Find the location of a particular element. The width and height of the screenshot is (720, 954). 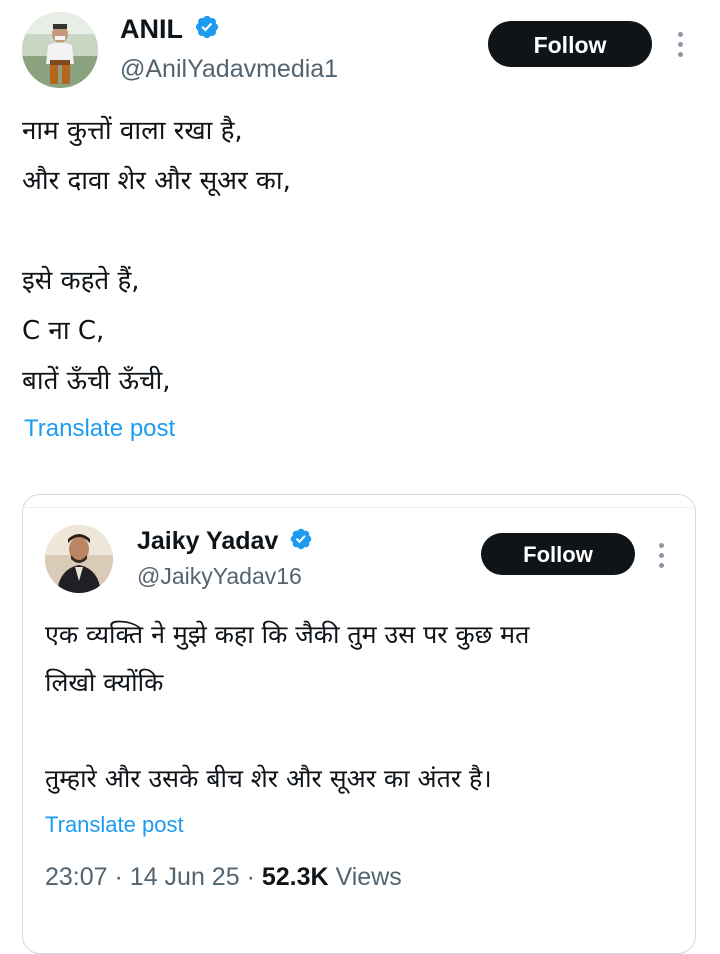

author-name-block: ANIL @AnilYadavmedia1 is located at coordinates (229, 49).